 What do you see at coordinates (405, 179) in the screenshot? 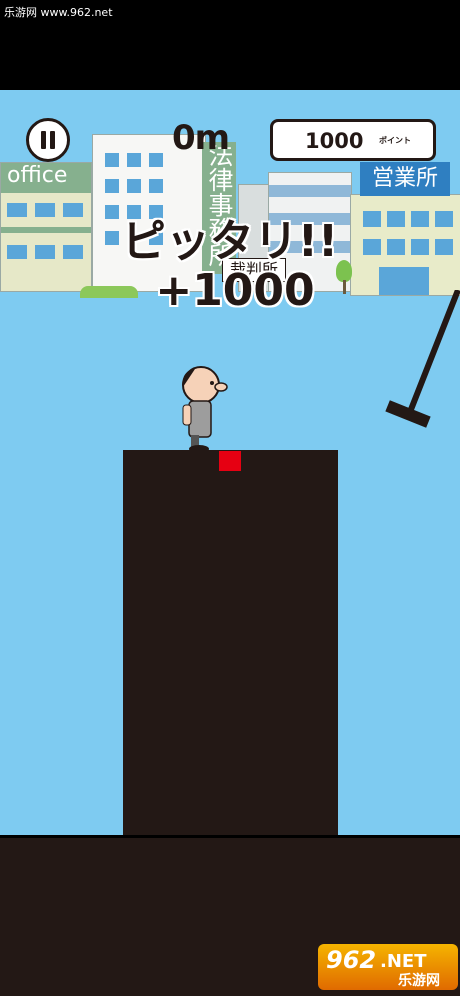
I see `sales-office-sign: 営業所` at bounding box center [405, 179].